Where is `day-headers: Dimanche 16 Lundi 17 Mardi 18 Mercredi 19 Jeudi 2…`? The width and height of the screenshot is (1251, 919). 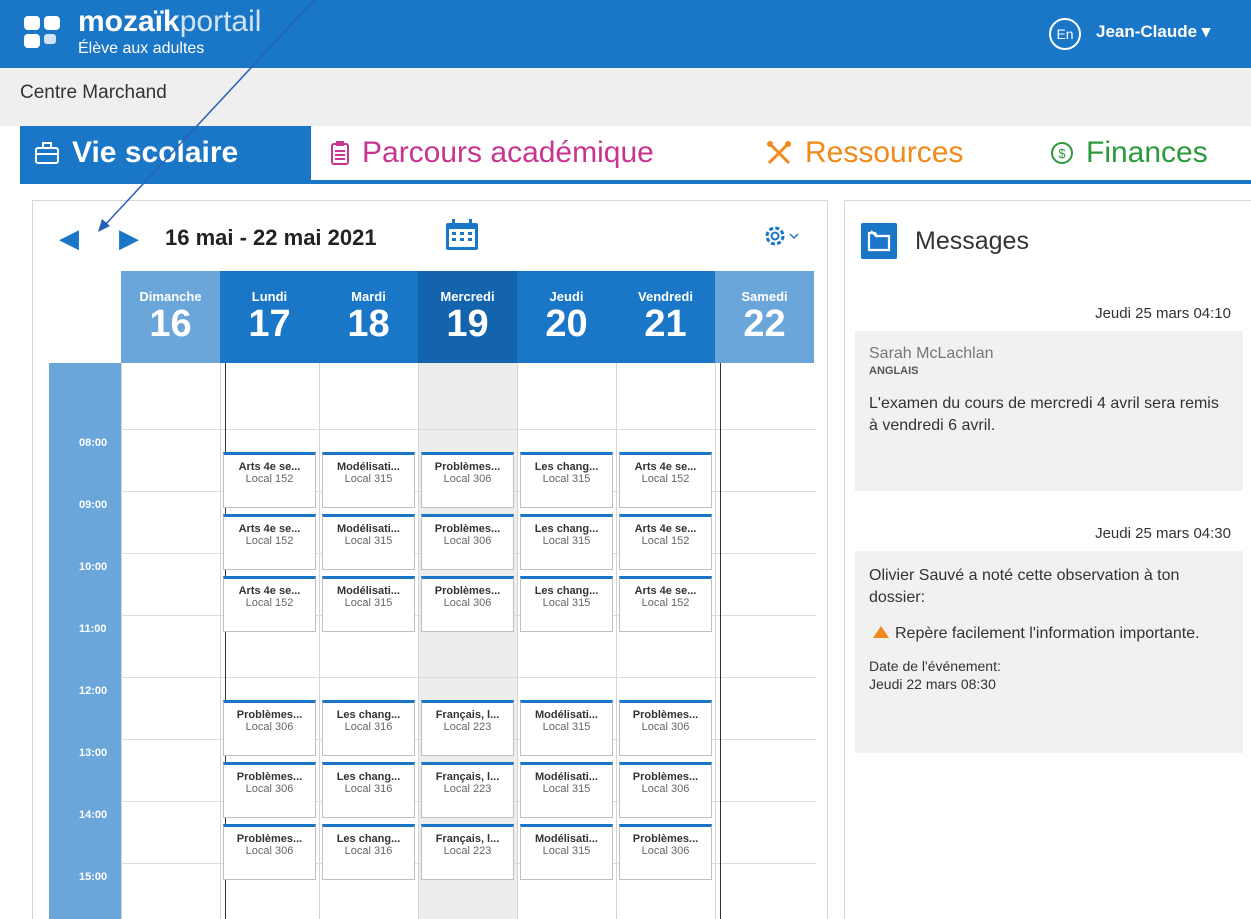 day-headers: Dimanche 16 Lundi 17 Mardi 18 Mercredi 19 Jeudi 2… is located at coordinates (467, 317).